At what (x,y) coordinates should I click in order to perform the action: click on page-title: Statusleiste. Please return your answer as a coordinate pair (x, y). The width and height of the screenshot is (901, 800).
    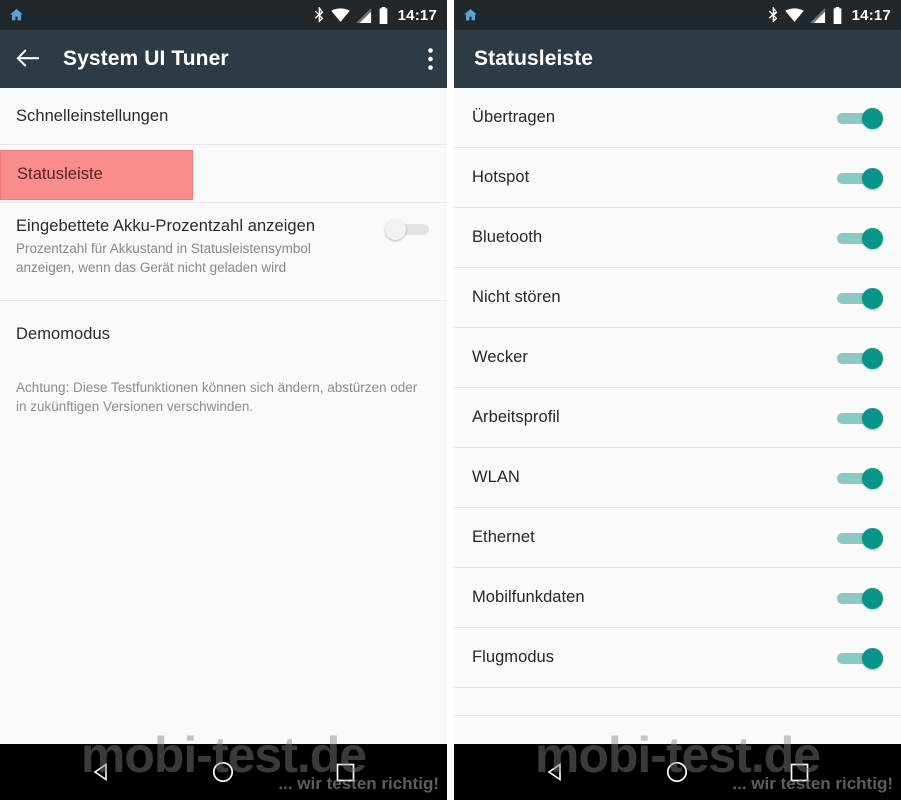
    Looking at the image, I should click on (534, 58).